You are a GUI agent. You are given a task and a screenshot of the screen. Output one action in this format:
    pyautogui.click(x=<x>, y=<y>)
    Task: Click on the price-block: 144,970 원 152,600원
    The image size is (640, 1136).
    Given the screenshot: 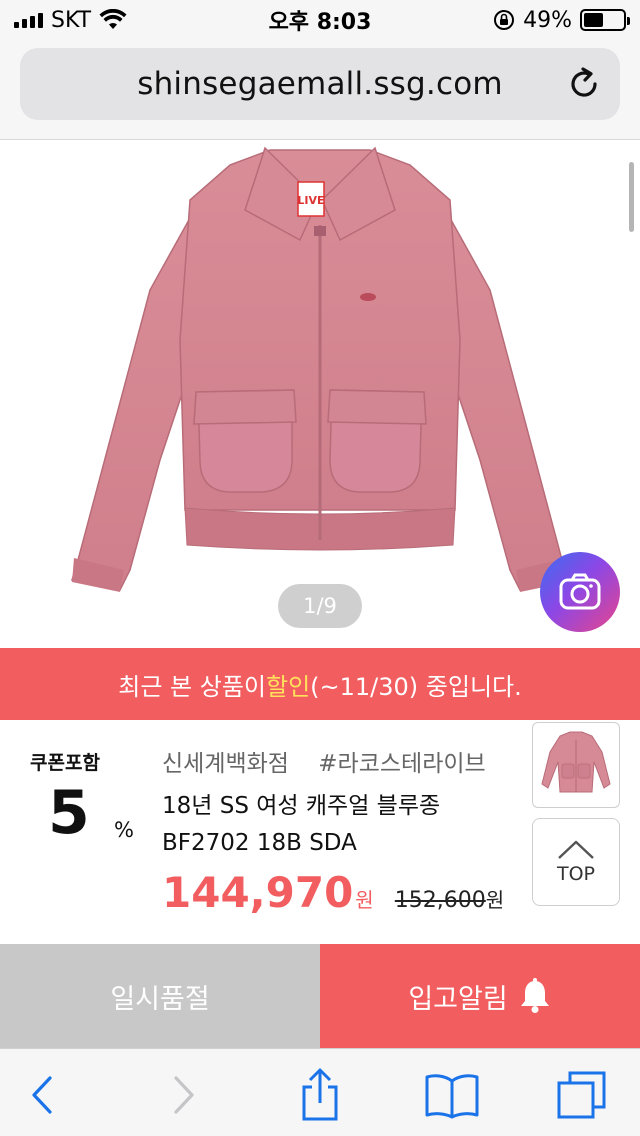 What is the action you would take?
    pyautogui.click(x=333, y=892)
    